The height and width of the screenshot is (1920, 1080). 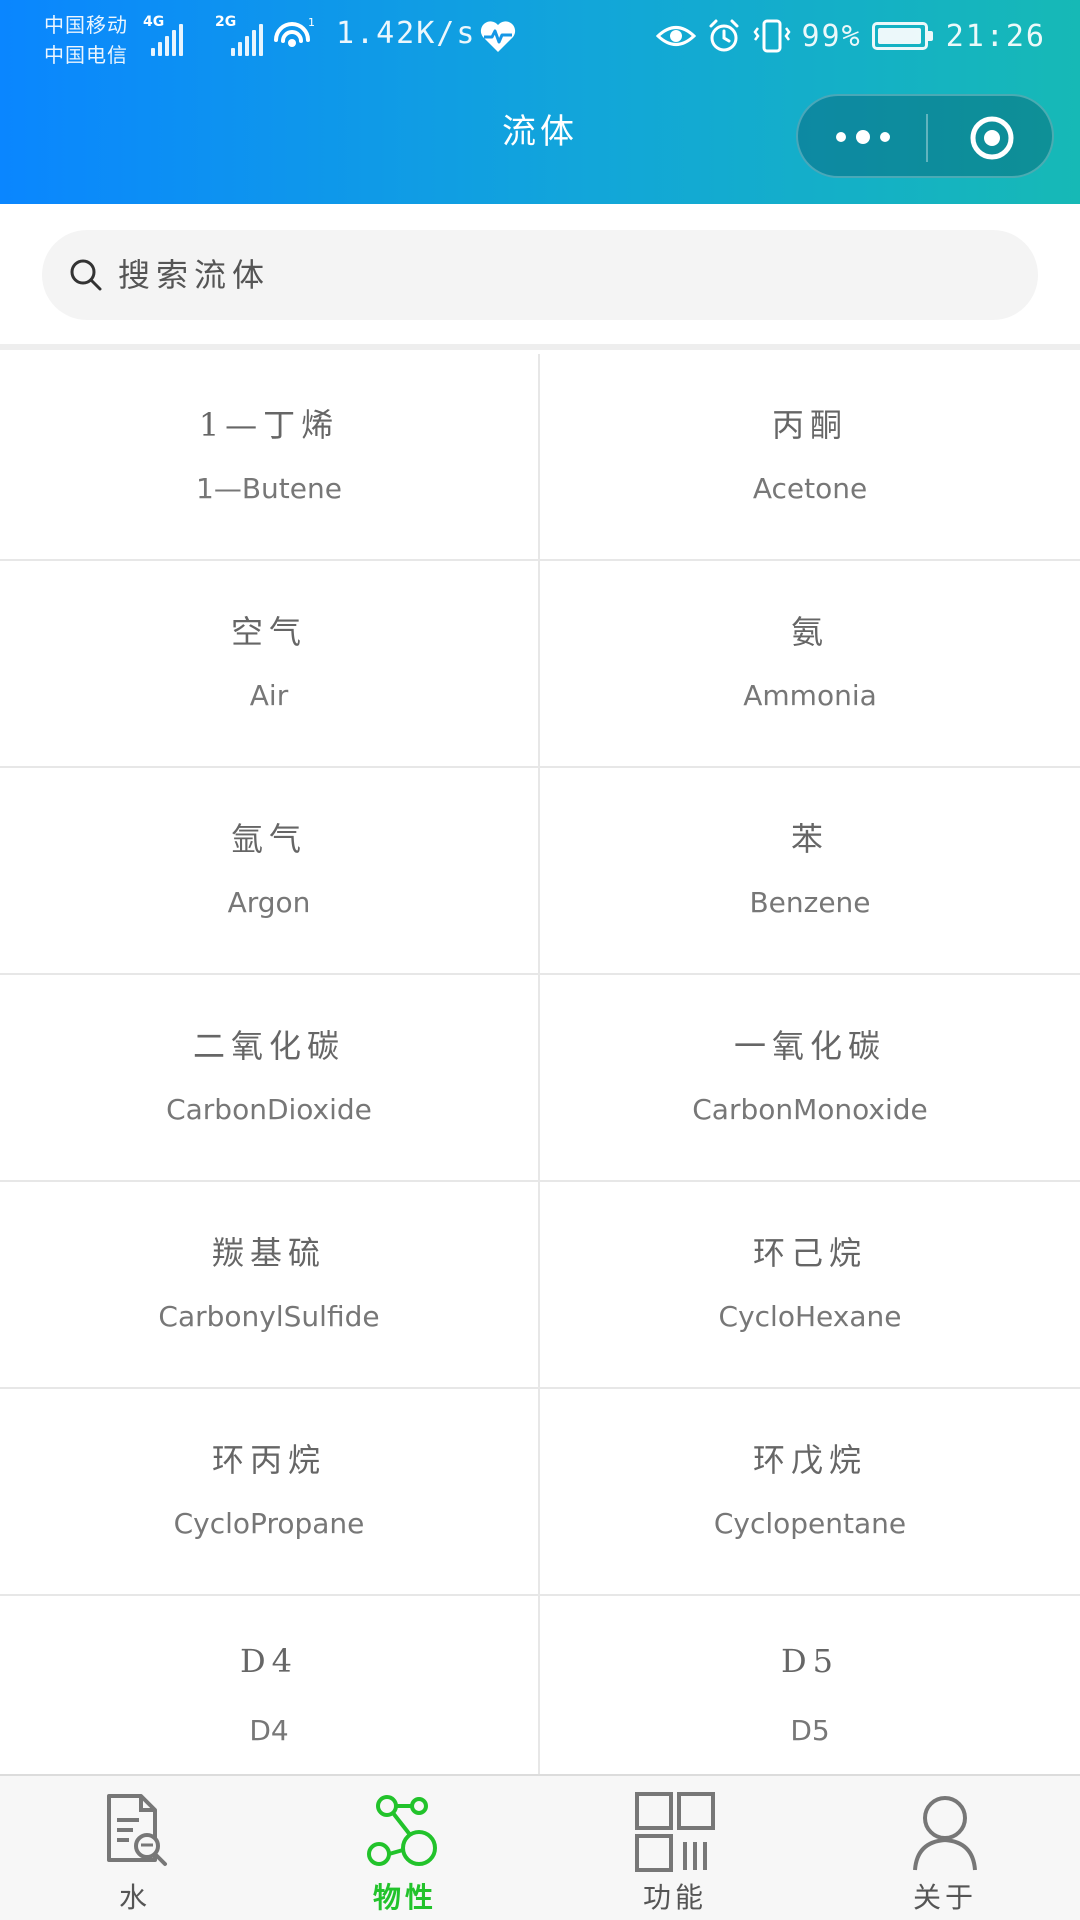 I want to click on tab-water: 水, so click(x=135, y=1848).